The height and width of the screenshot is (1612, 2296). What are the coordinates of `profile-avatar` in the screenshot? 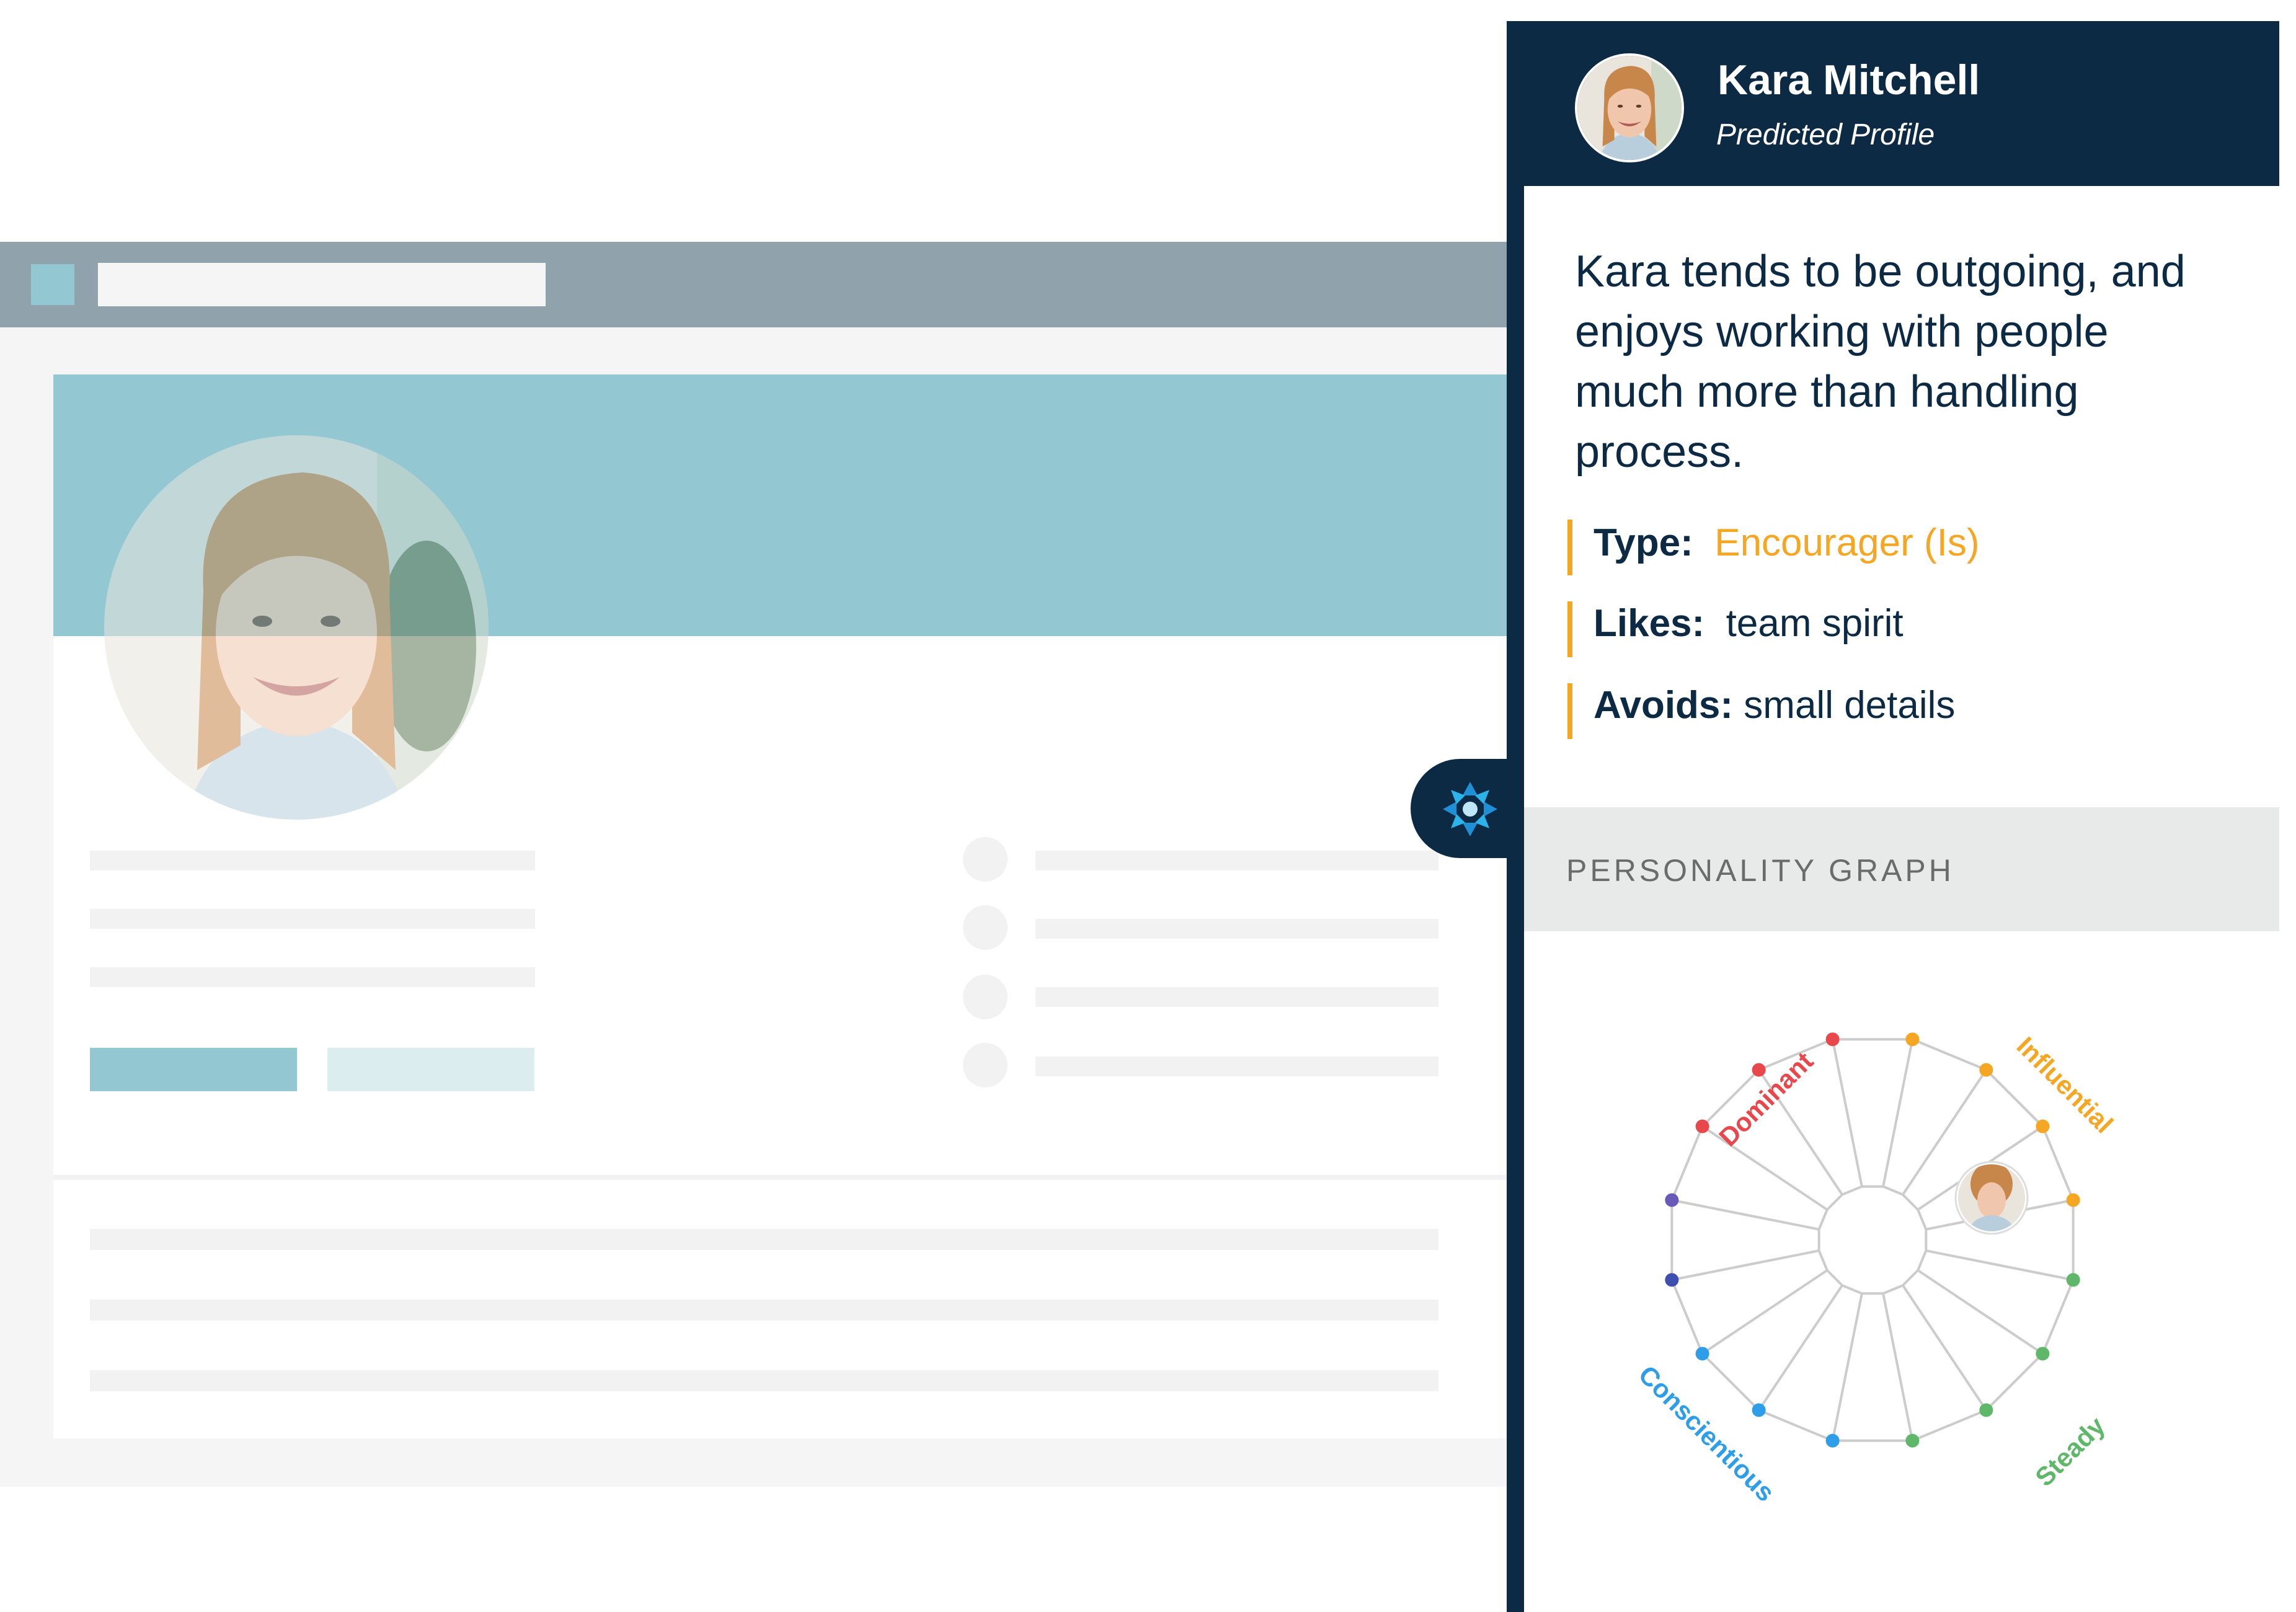 It's located at (296, 627).